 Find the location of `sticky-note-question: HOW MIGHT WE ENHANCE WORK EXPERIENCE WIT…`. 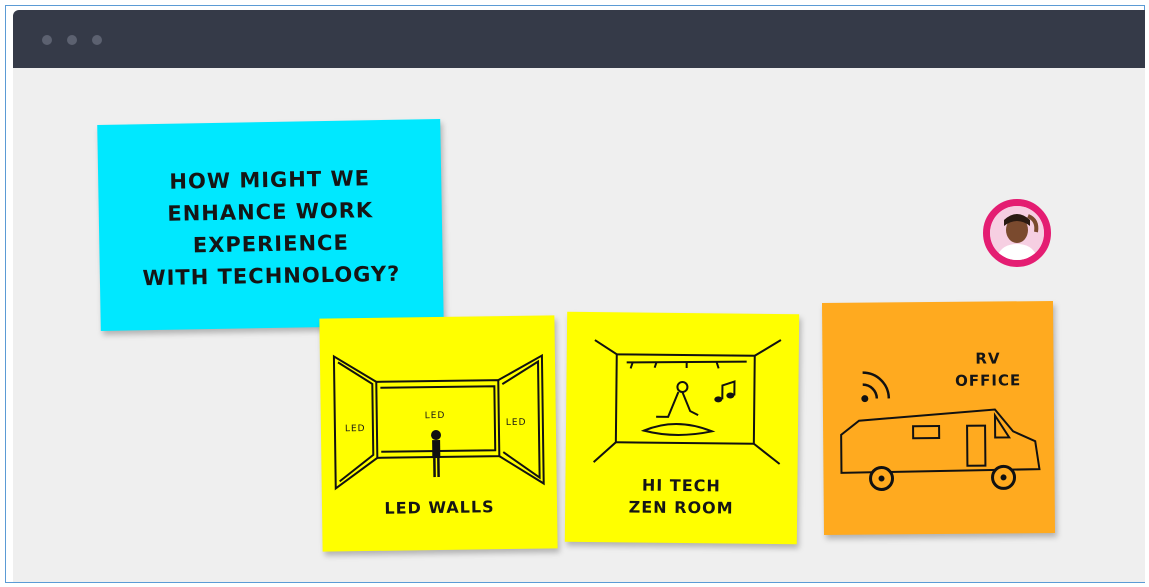

sticky-note-question: HOW MIGHT WE ENHANCE WORK EXPERIENCE WIT… is located at coordinates (270, 225).